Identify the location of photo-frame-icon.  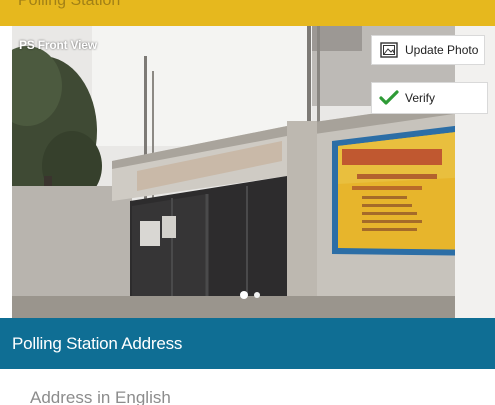
(389, 50).